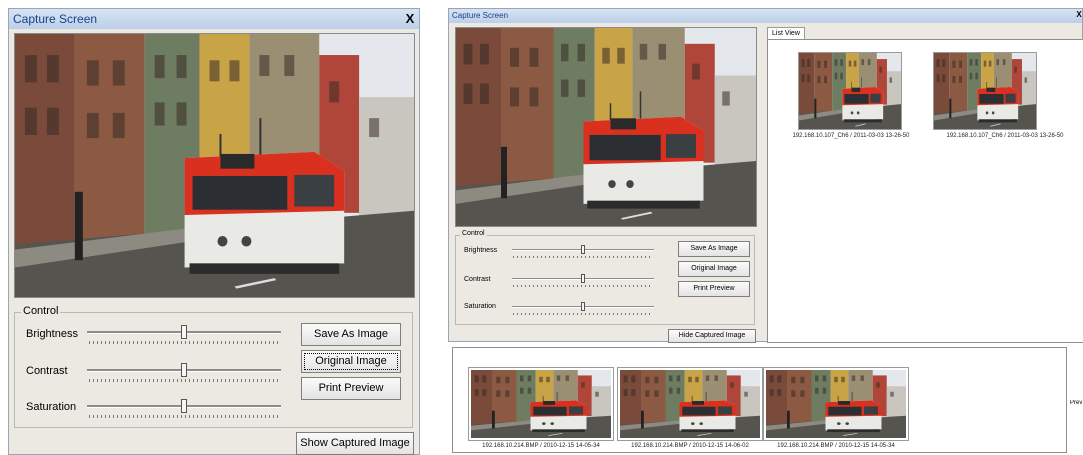 The height and width of the screenshot is (455, 1083). Describe the element at coordinates (712, 336) in the screenshot. I see `hide-captured-image-button: Hide Captured Image` at that location.